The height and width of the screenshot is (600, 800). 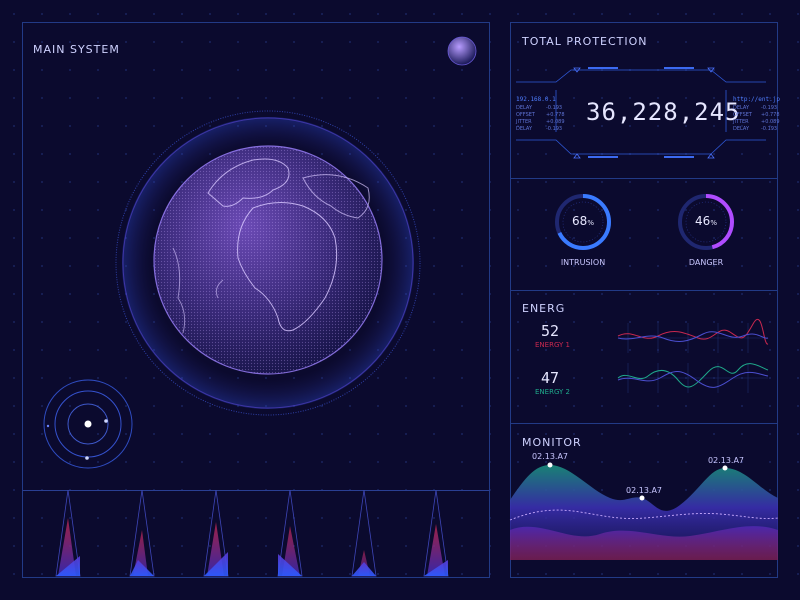 I want to click on monitor-tag-2: 02.13.A7, so click(x=644, y=490).